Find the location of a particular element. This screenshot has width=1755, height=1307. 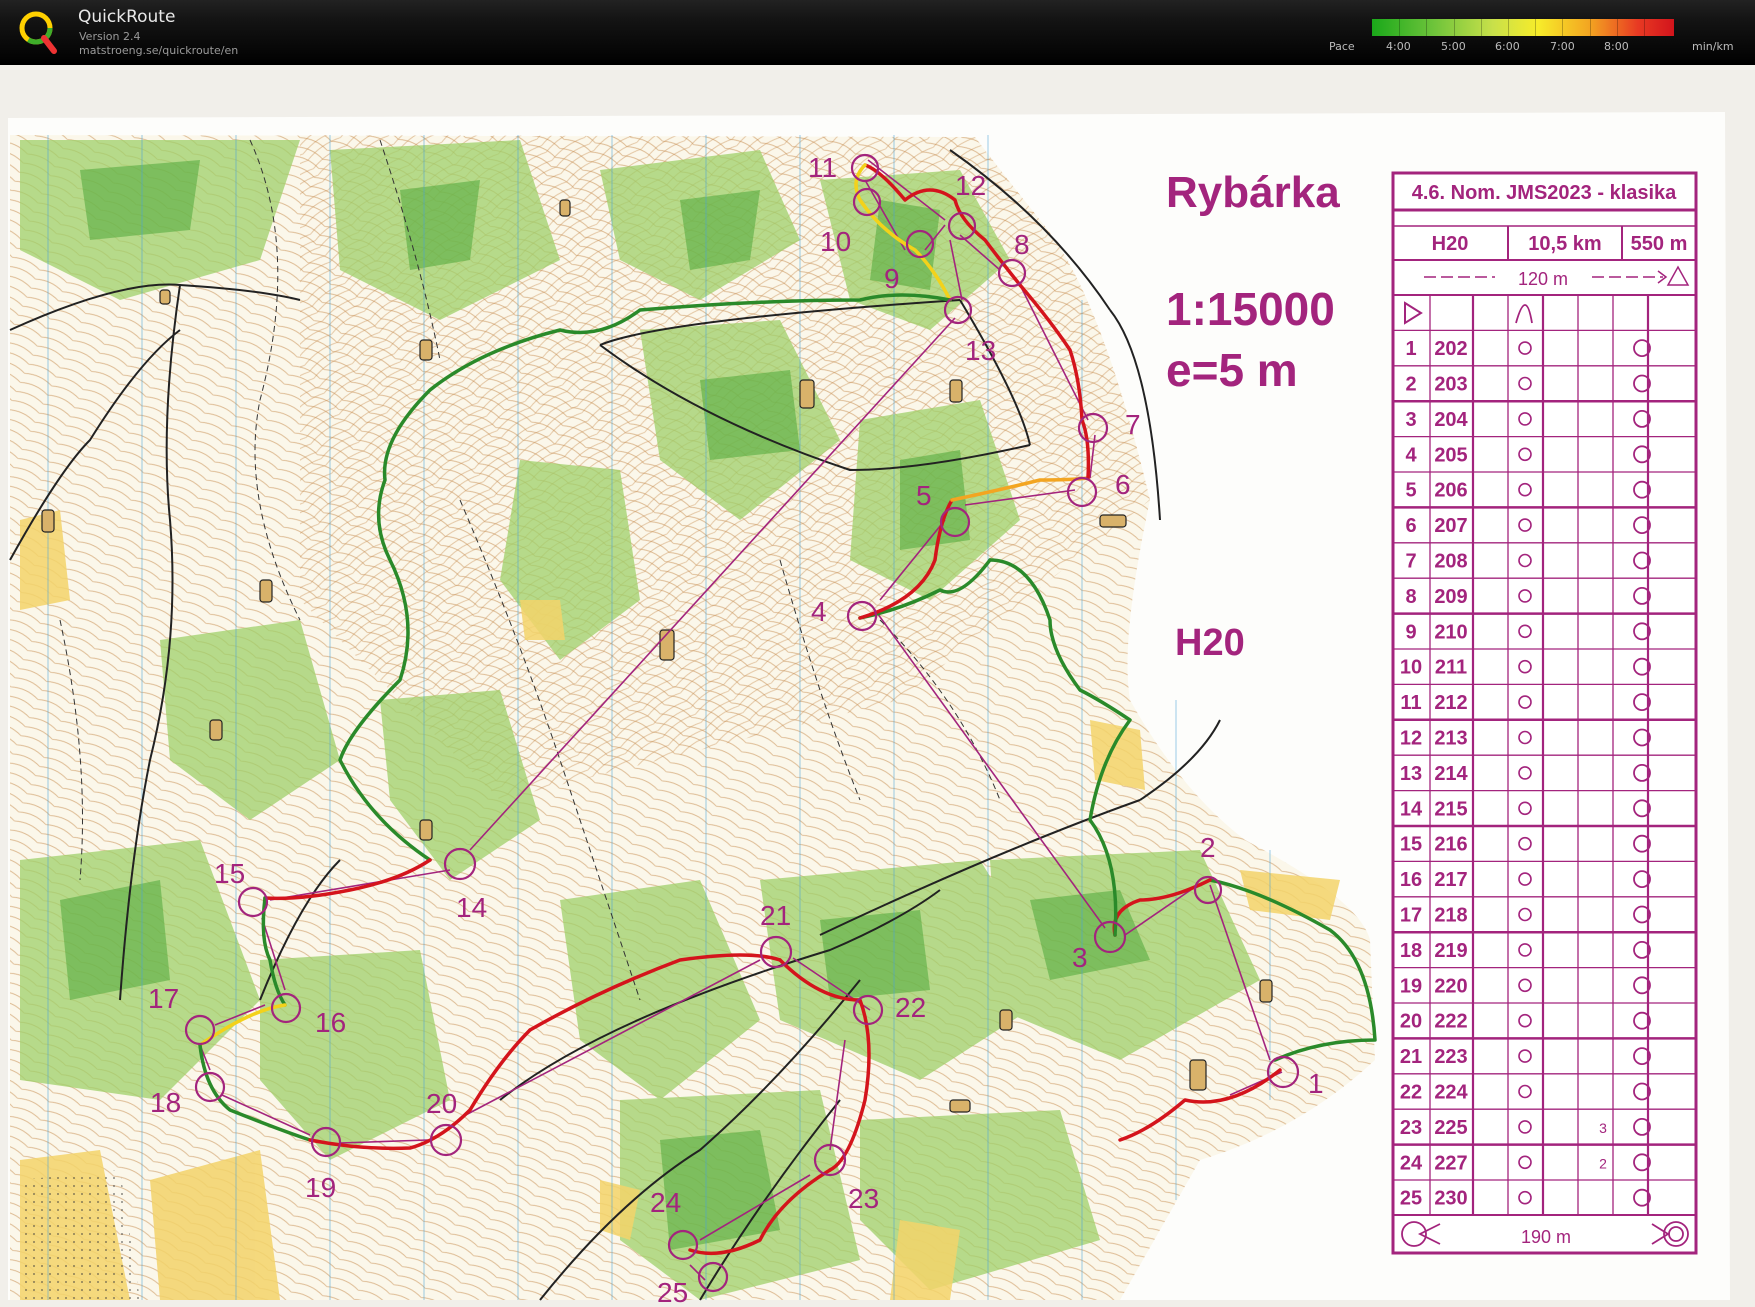

sheet-row-number: 8 is located at coordinates (1410, 597).